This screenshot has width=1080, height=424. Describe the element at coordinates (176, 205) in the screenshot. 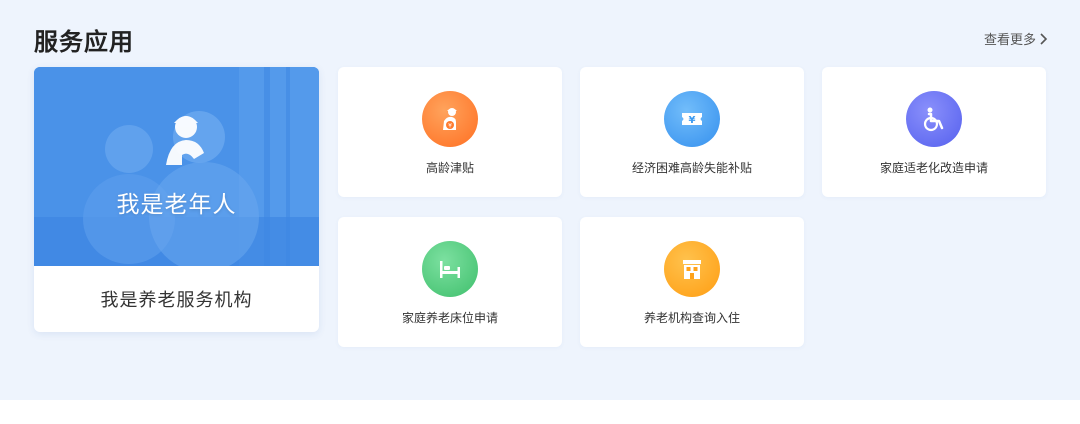

I see `elder-role-label: 我是老年人` at that location.